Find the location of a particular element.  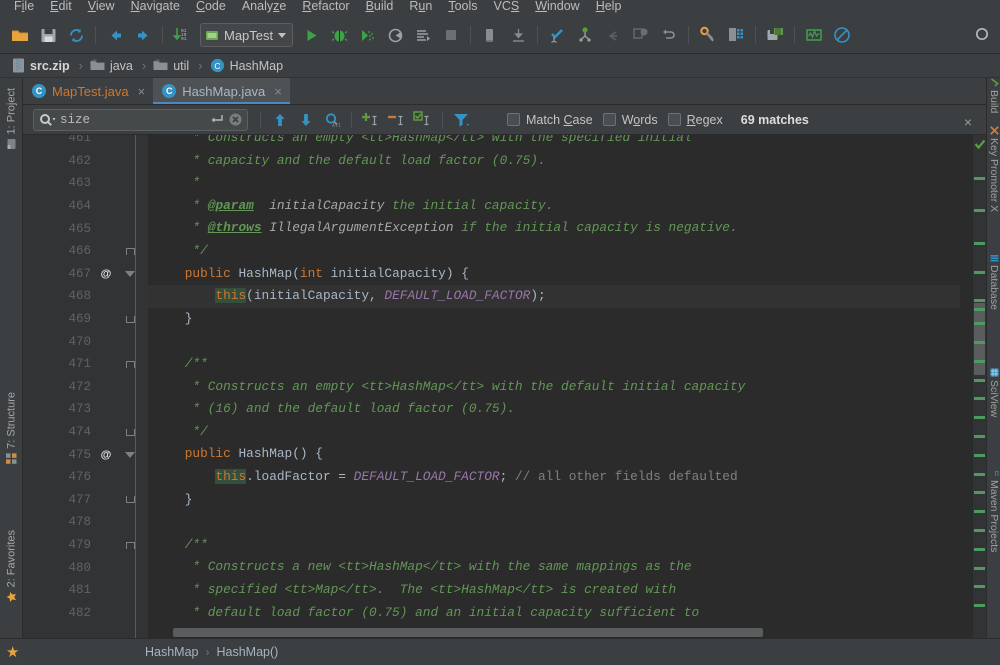

add-selection-icon is located at coordinates (371, 120).